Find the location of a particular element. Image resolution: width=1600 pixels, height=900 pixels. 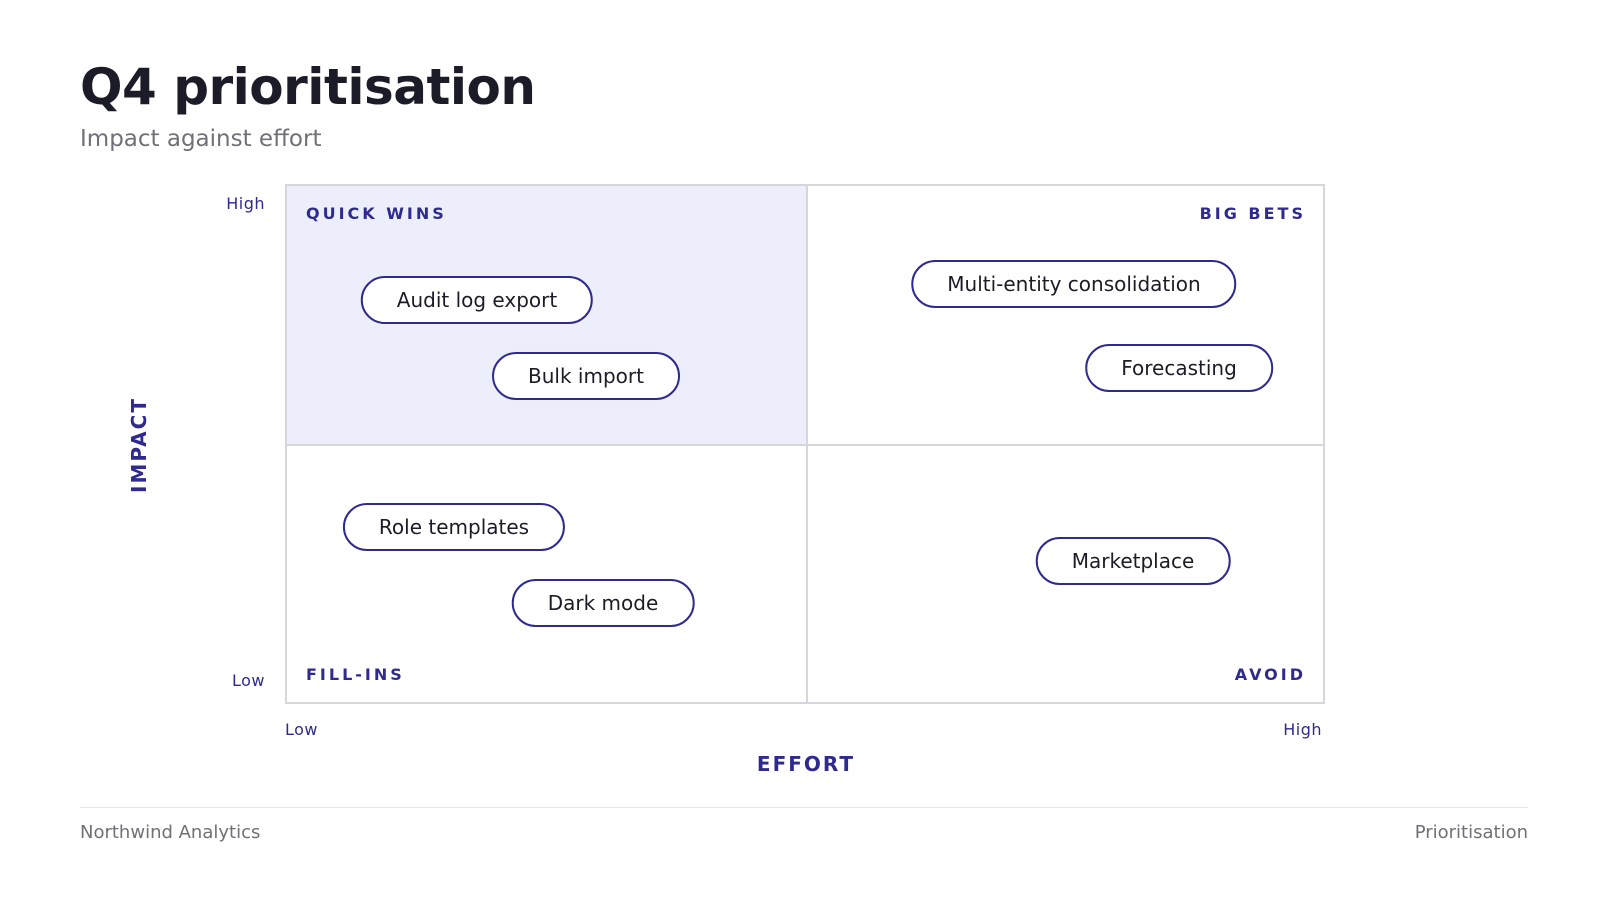

footer-company: Northwind Analytics is located at coordinates (170, 832).